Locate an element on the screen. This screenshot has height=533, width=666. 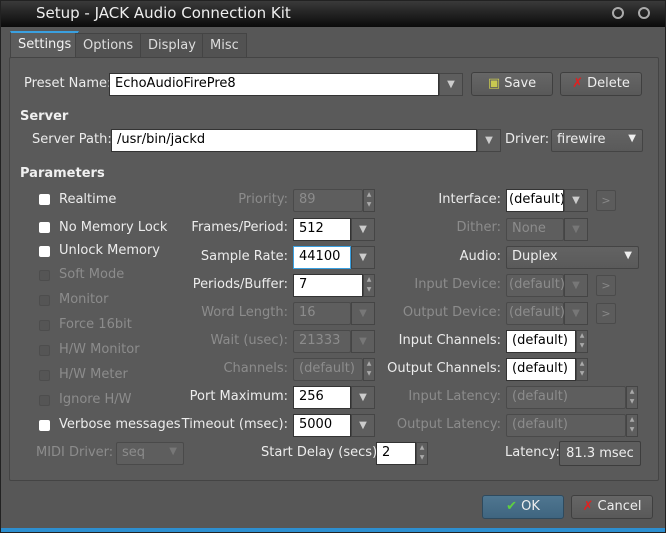
output-device-label: Output Device: is located at coordinates (451, 312).